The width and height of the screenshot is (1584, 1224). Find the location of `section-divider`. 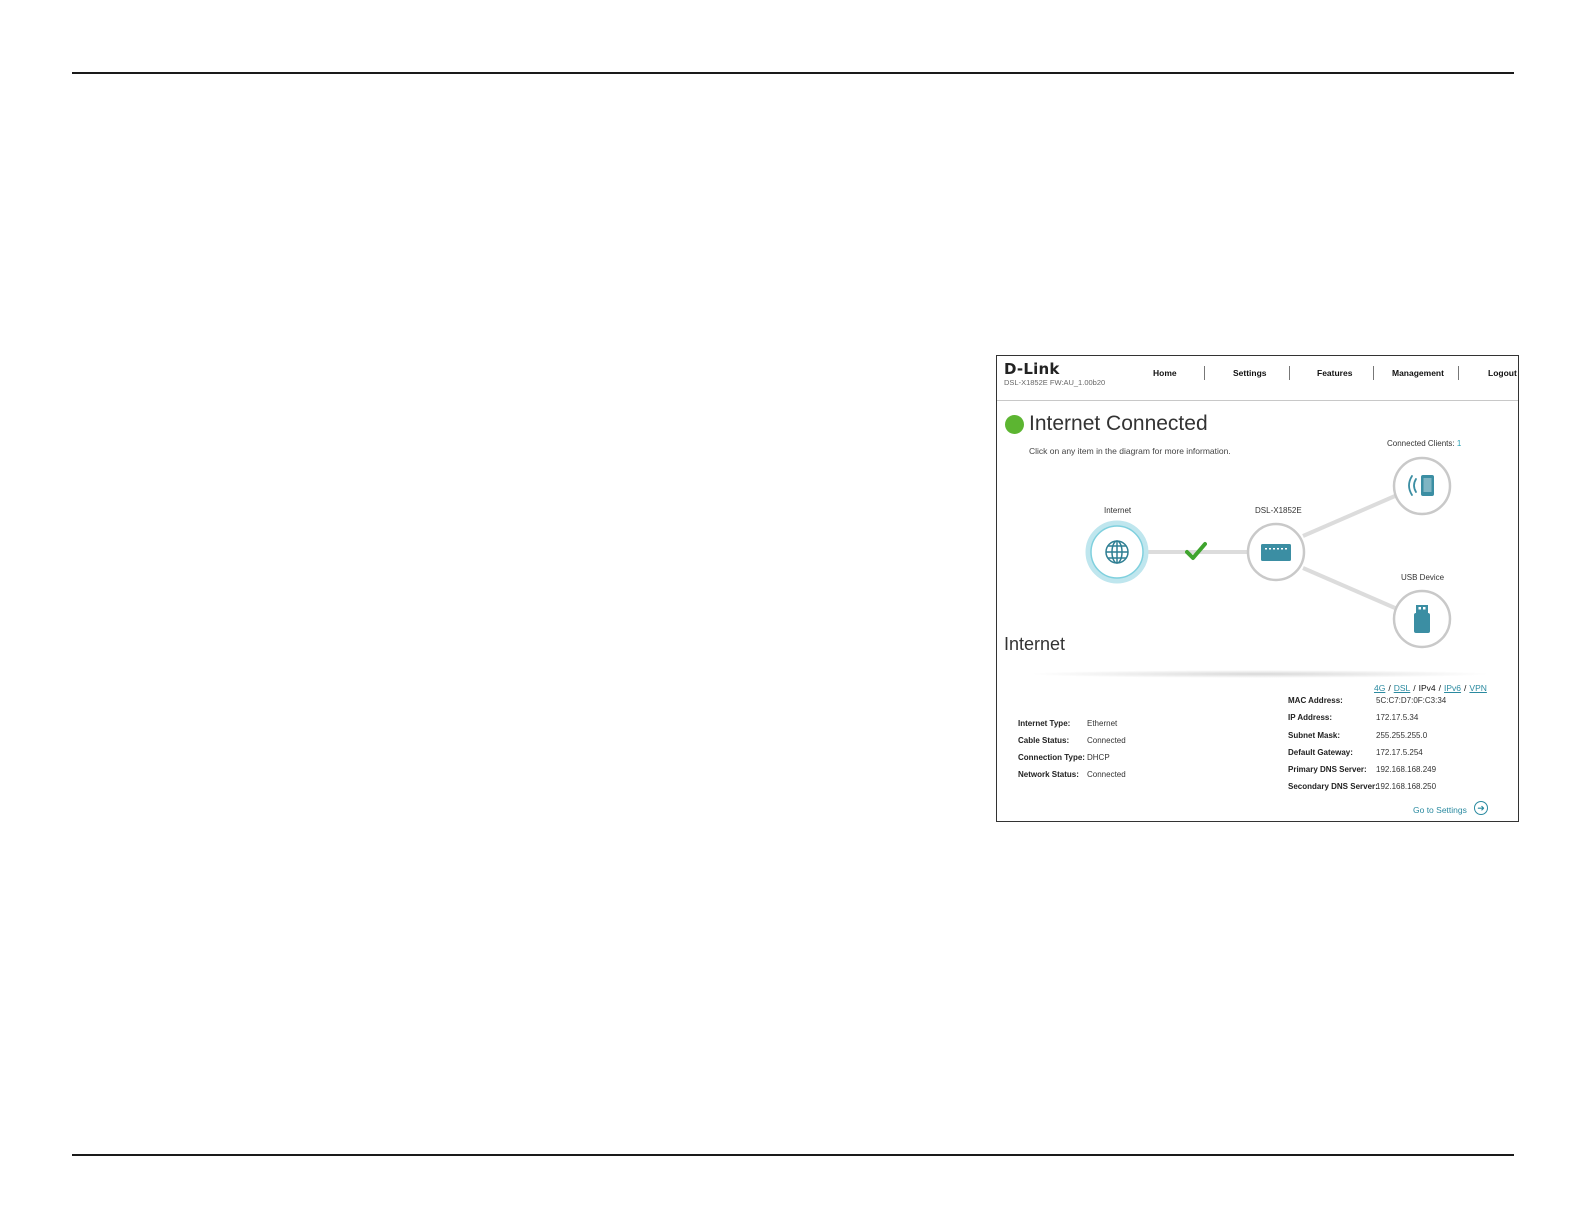

section-divider is located at coordinates (1260, 674).